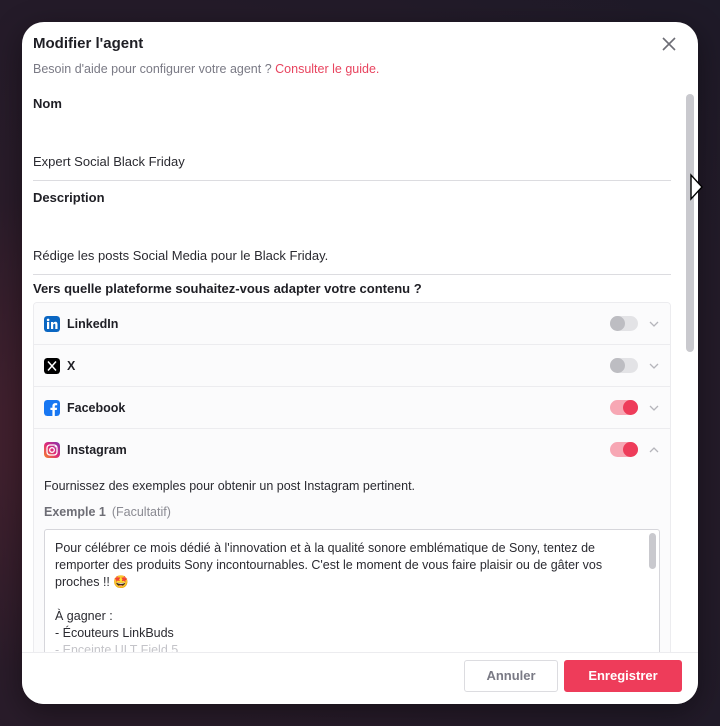 This screenshot has width=720, height=726. What do you see at coordinates (696, 187) in the screenshot?
I see `mouse-cursor-icon` at bounding box center [696, 187].